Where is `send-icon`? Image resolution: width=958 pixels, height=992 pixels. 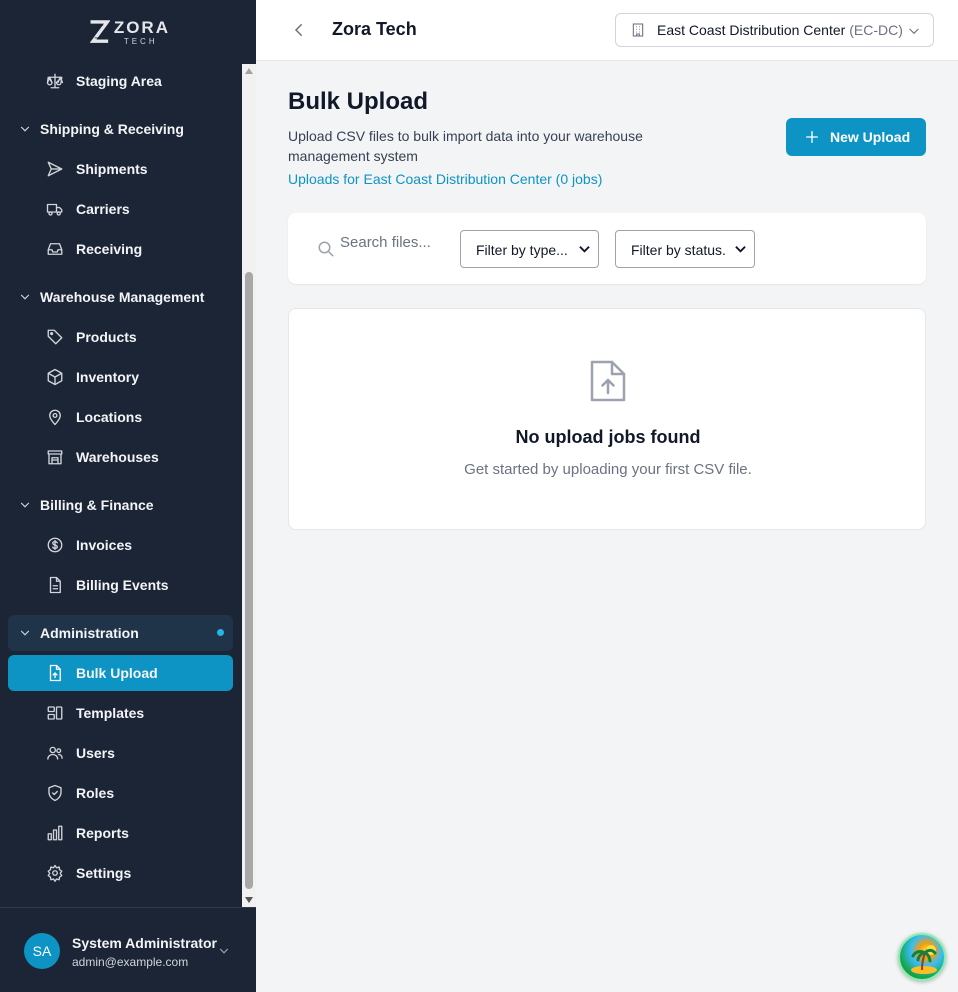
send-icon is located at coordinates (55, 169).